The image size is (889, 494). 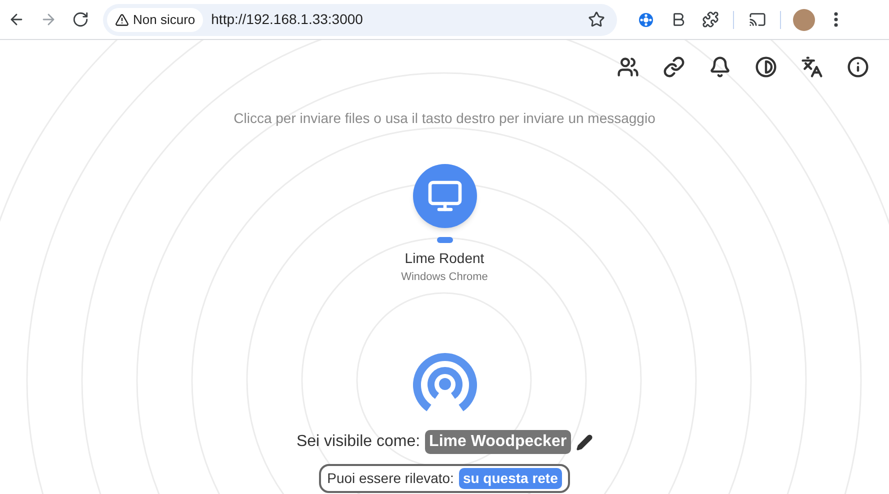 I want to click on extensions-icon, so click(x=710, y=19).